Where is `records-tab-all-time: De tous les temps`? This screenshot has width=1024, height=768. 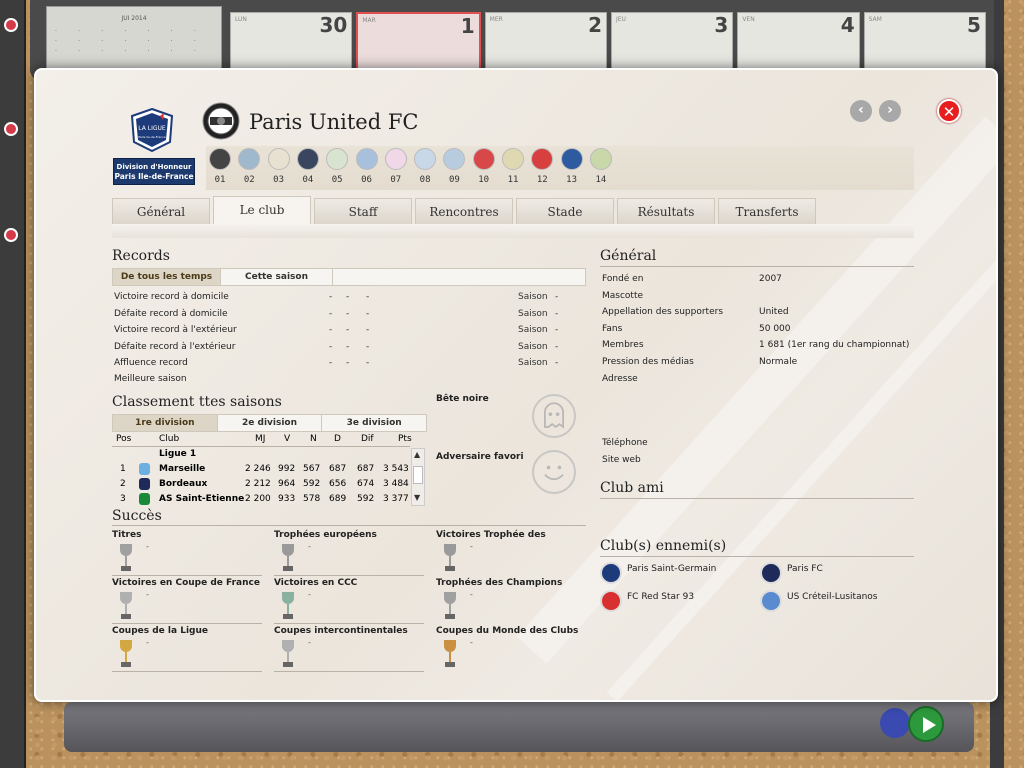 records-tab-all-time: De tous les temps is located at coordinates (167, 277).